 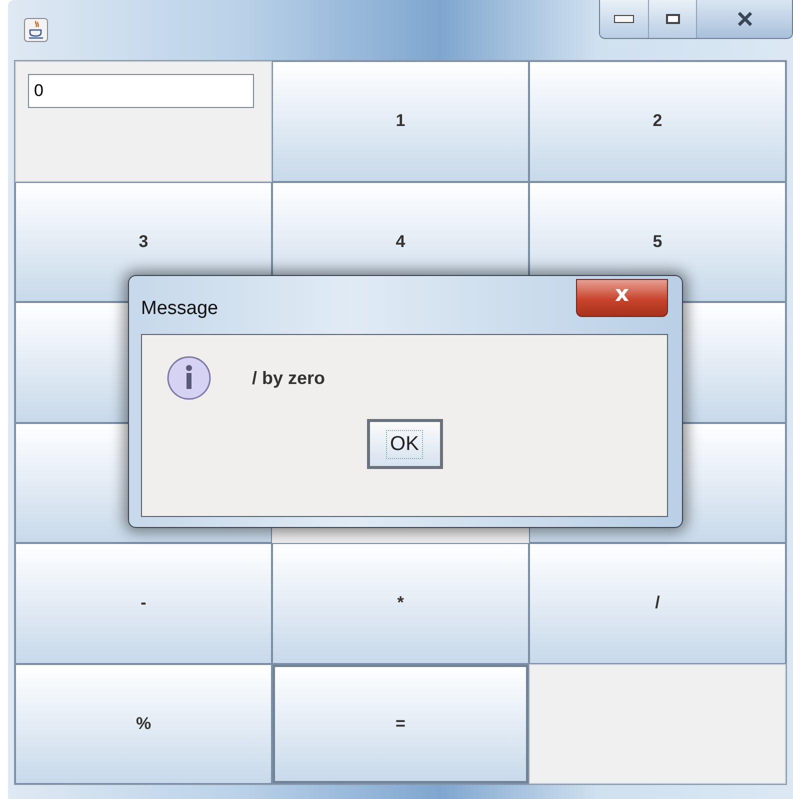 What do you see at coordinates (36, 30) in the screenshot?
I see `coffee-cup-icon` at bounding box center [36, 30].